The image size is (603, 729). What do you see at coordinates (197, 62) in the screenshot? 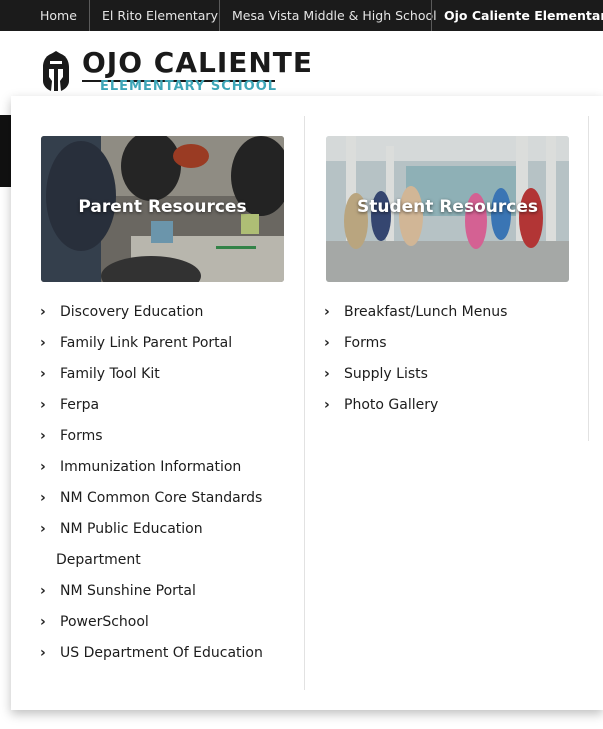
I see `school-name: OJO CALIENTE` at bounding box center [197, 62].